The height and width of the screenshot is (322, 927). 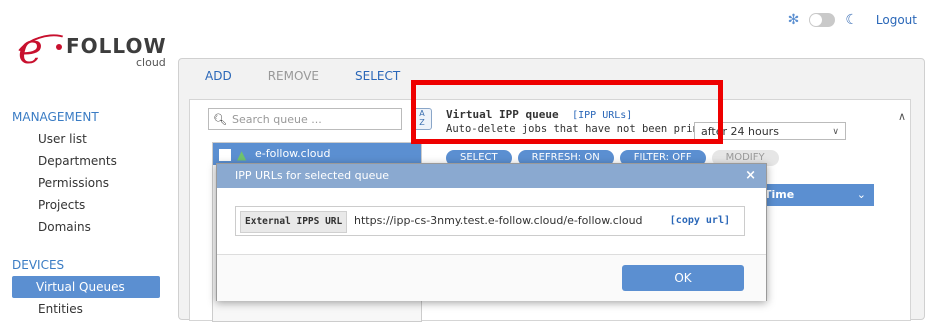 What do you see at coordinates (793, 20) in the screenshot?
I see `sun-icon: ✻` at bounding box center [793, 20].